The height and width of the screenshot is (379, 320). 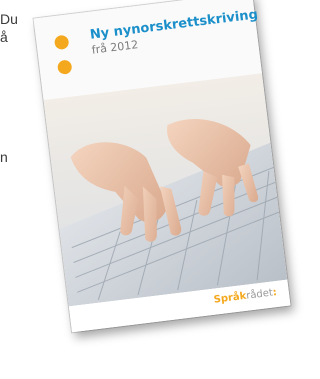 What do you see at coordinates (174, 25) in the screenshot?
I see `cover-title: Ny nynorskrettskriving` at bounding box center [174, 25].